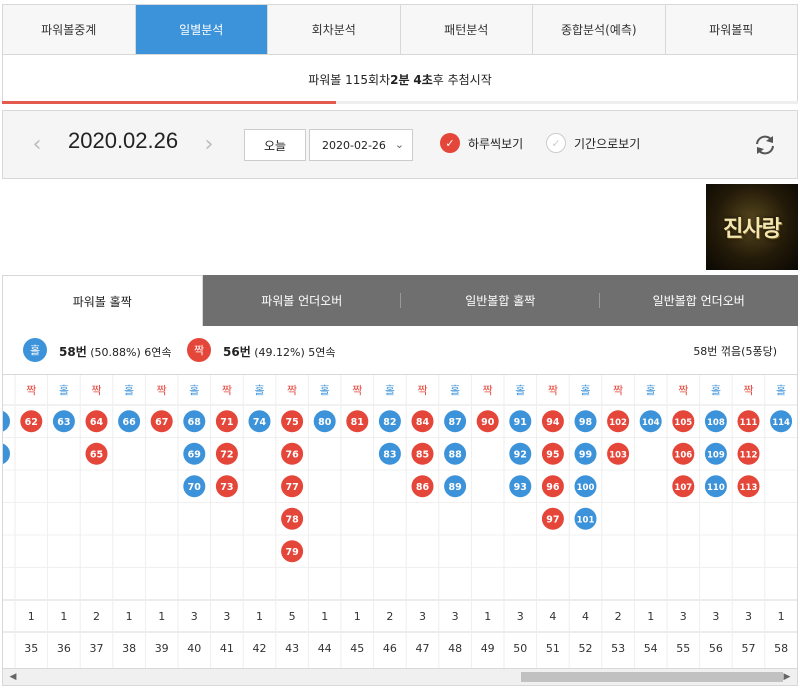 This screenshot has width=800, height=688. I want to click on tab-normal-sum-under-over: 일반볼합 언더오버, so click(698, 300).